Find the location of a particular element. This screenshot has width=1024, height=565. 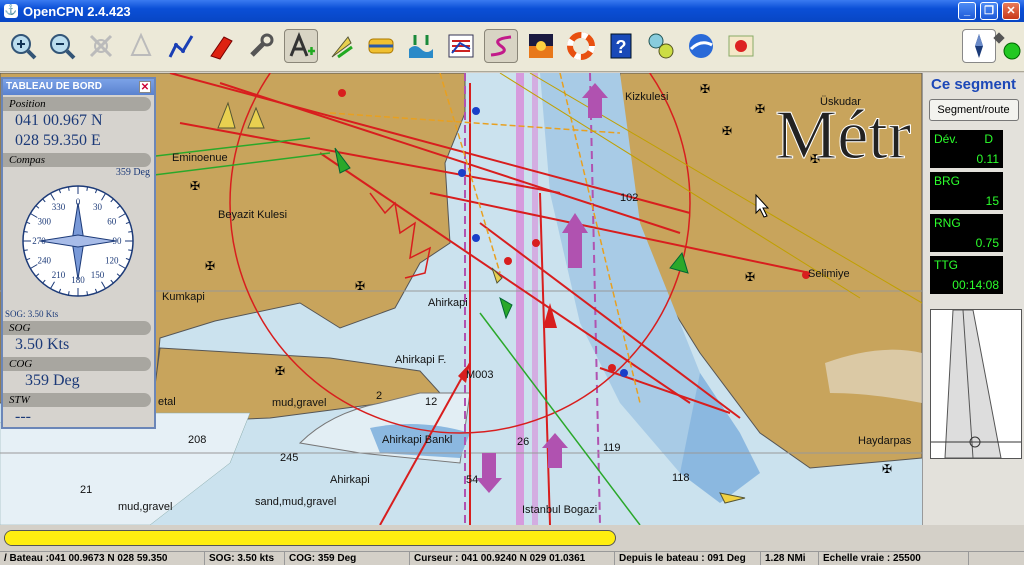

status-scale: Echelle vraie : 25500 is located at coordinates (894, 558).